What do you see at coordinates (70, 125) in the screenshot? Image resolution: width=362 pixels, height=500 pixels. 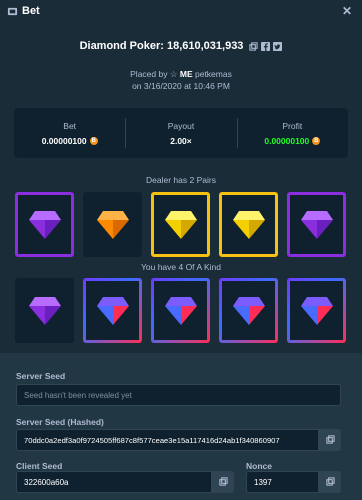 I see `bet-label: Bet` at bounding box center [70, 125].